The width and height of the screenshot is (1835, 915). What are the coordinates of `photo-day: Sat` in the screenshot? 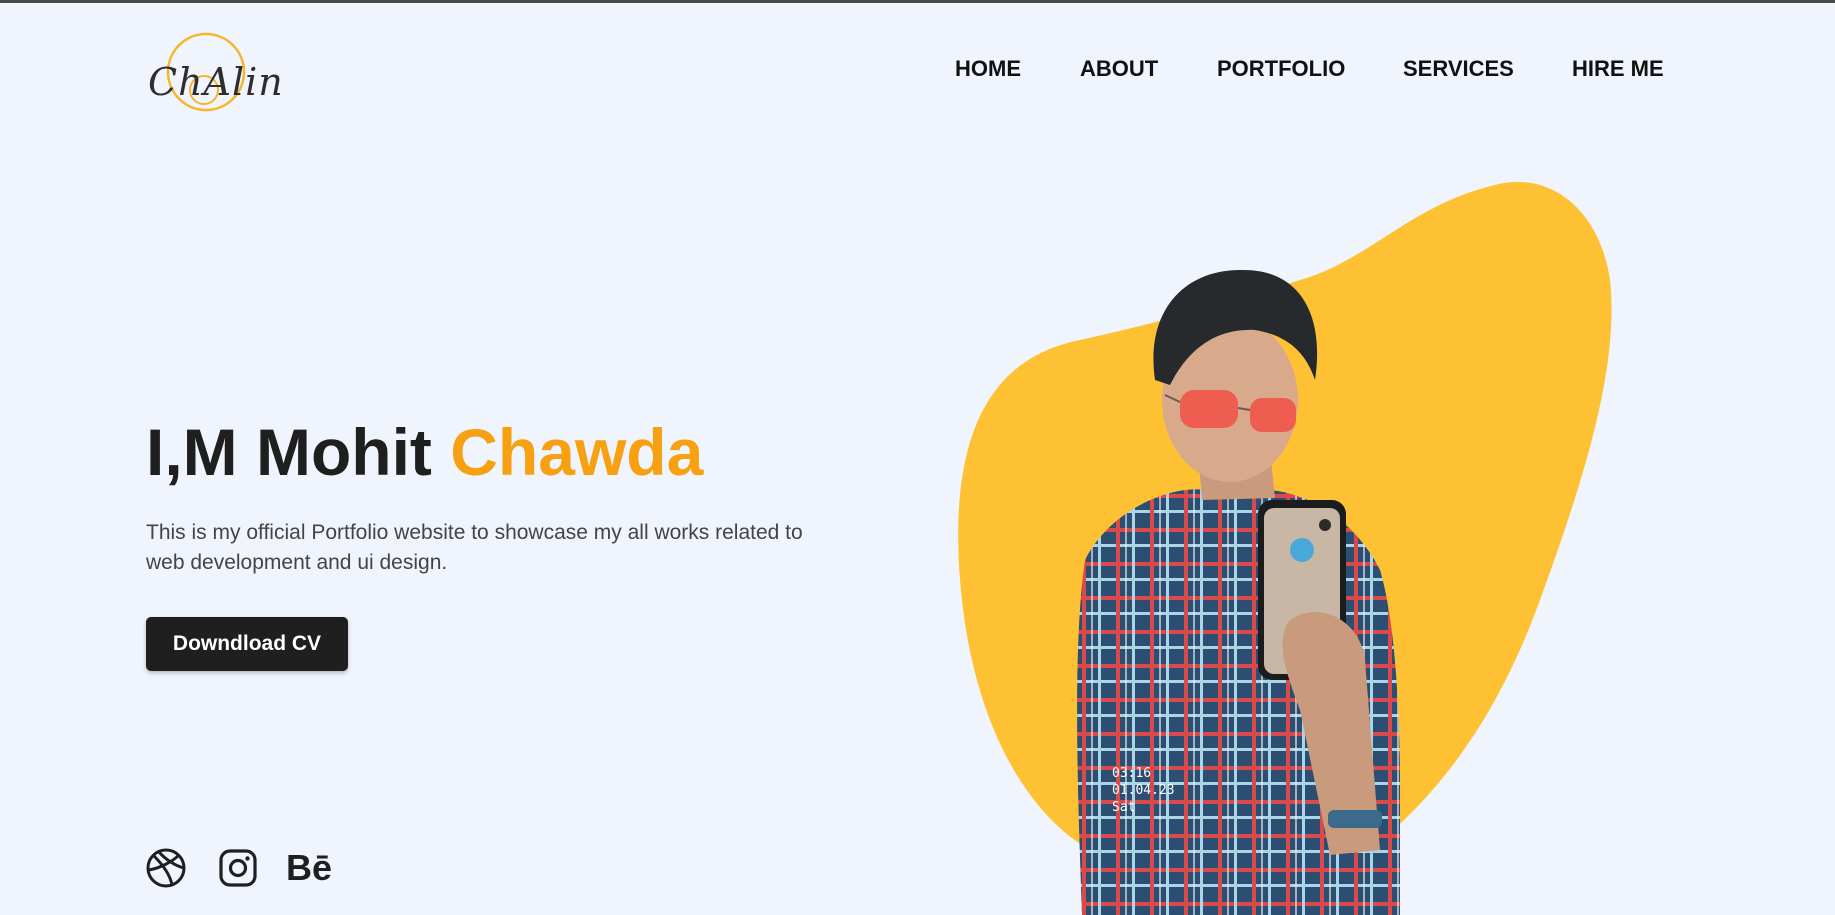 It's located at (1123, 807).